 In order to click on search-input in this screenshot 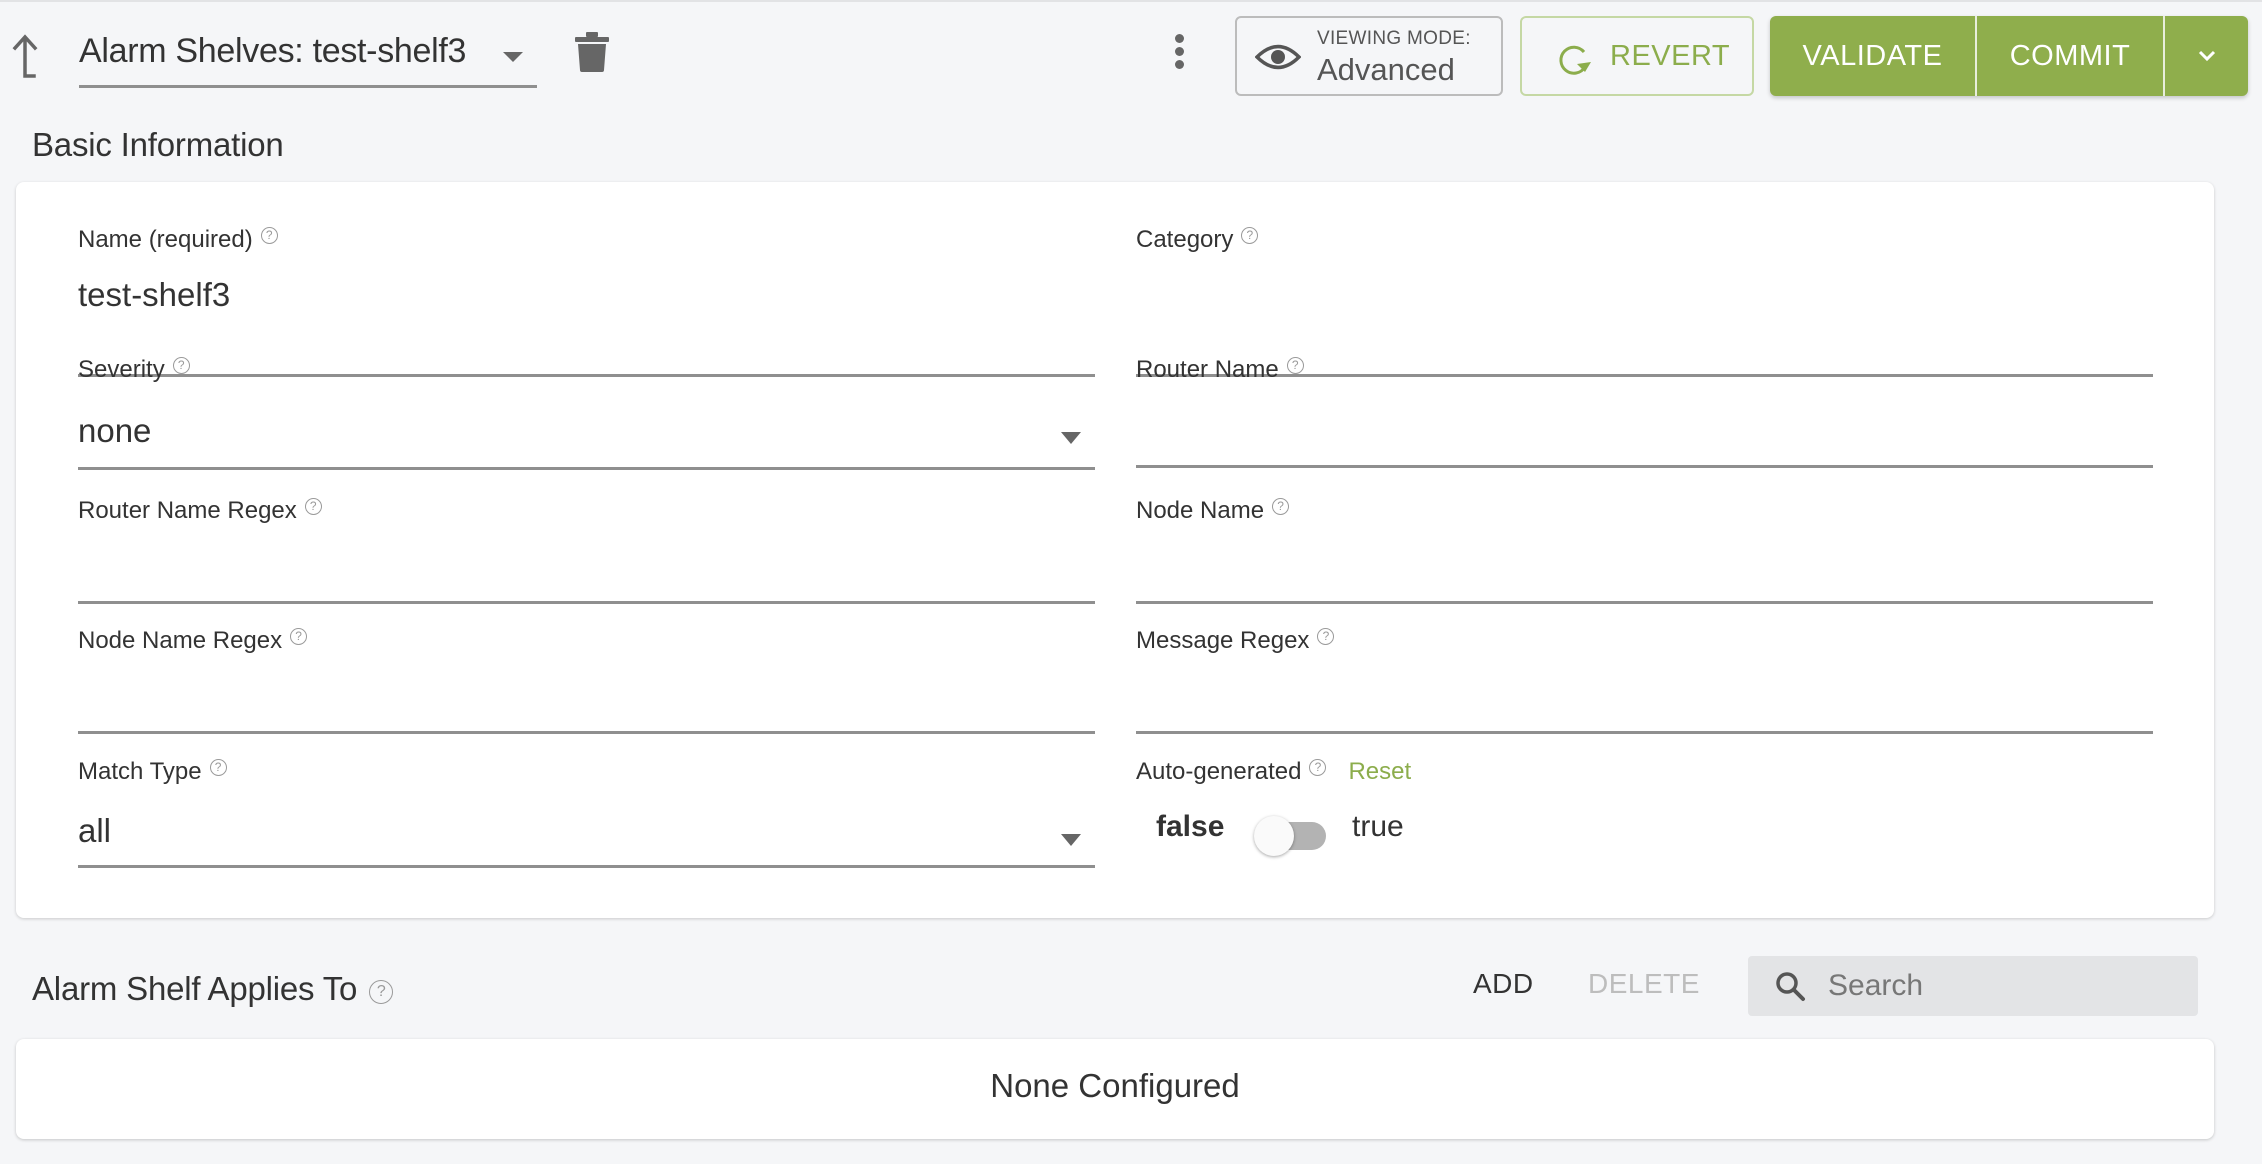, I will do `click(2001, 986)`.